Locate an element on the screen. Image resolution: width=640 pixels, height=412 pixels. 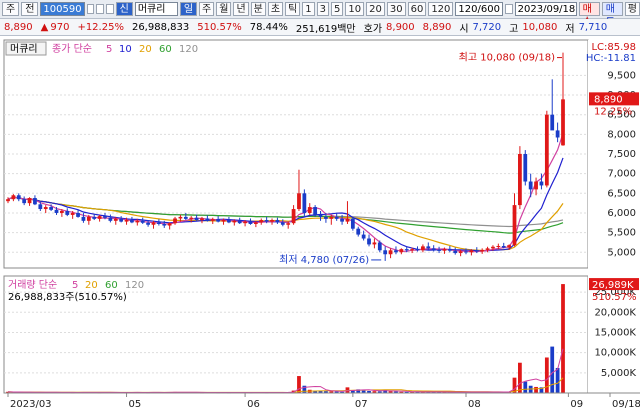
last-price-label: 8,890 is located at coordinates (608, 99).